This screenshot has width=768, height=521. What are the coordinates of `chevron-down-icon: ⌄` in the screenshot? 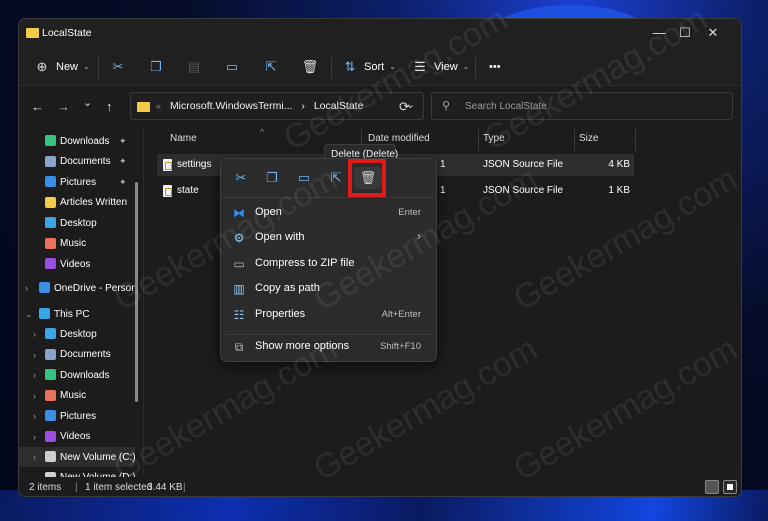 It's located at (86, 66).